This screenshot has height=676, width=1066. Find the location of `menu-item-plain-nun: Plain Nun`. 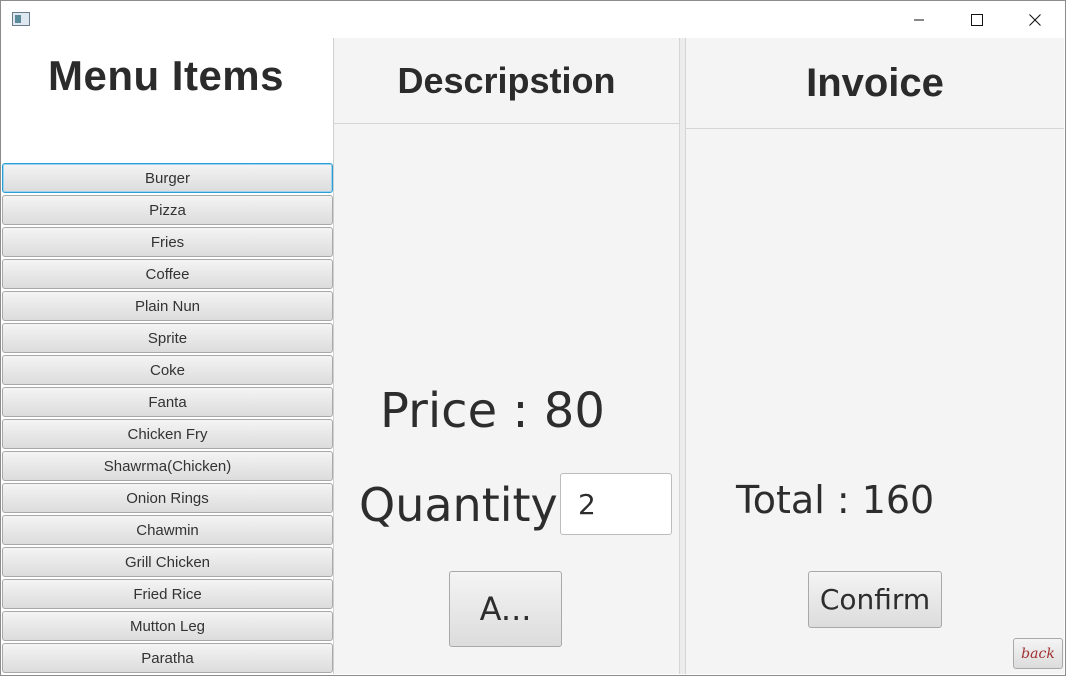

menu-item-plain-nun: Plain Nun is located at coordinates (167, 306).